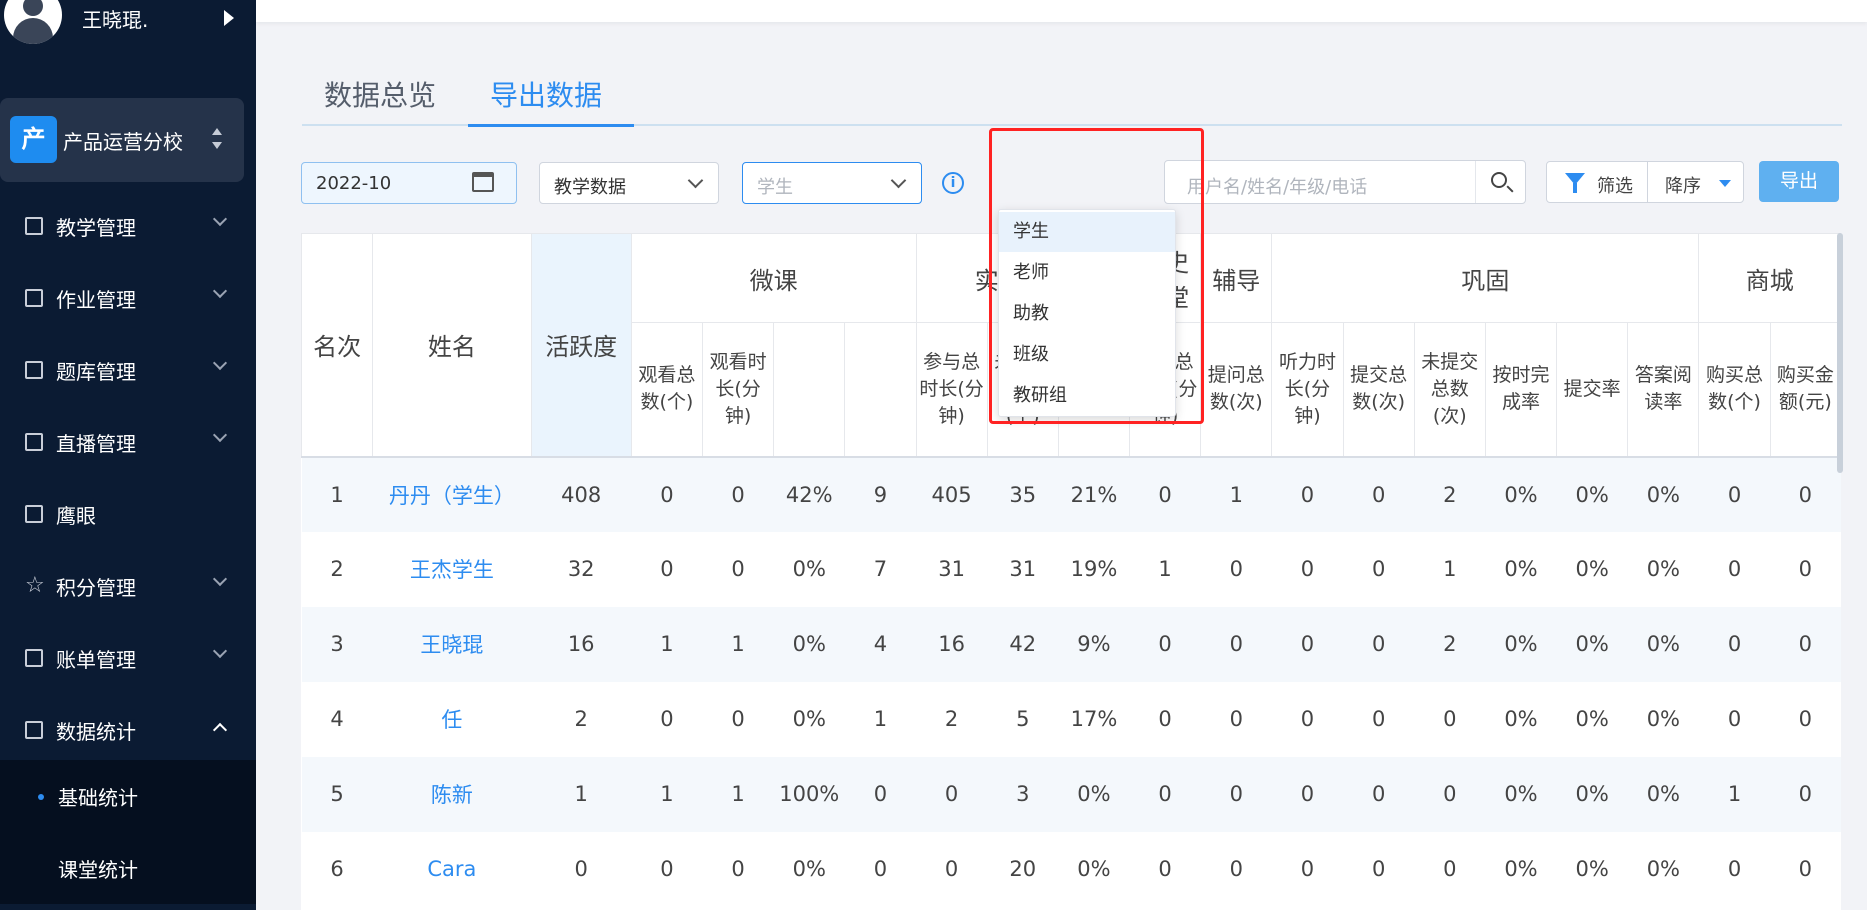 The height and width of the screenshot is (910, 1867). What do you see at coordinates (1500, 182) in the screenshot?
I see `search-button` at bounding box center [1500, 182].